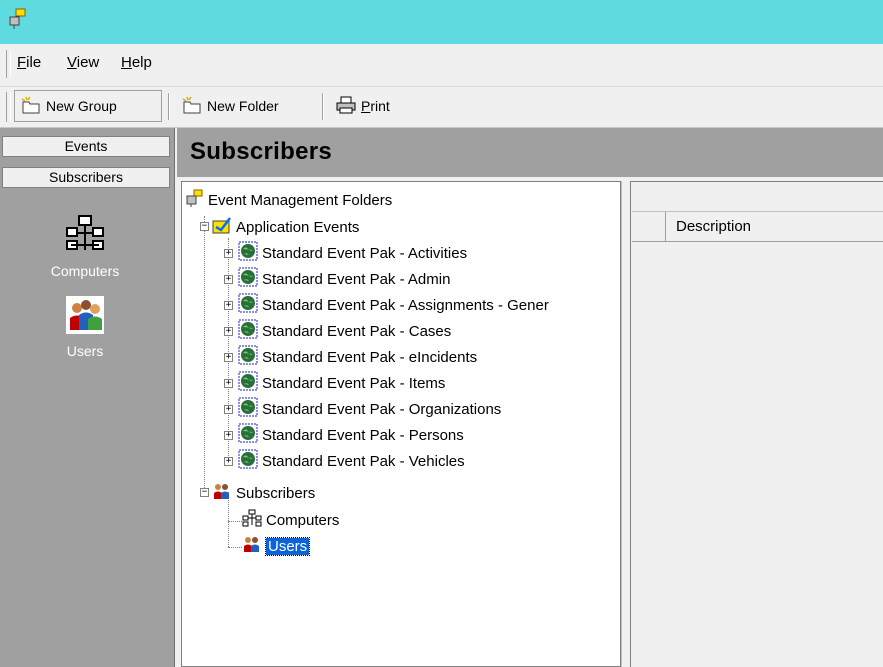 This screenshot has width=883, height=667. I want to click on new-group-button: New Group, so click(88, 106).